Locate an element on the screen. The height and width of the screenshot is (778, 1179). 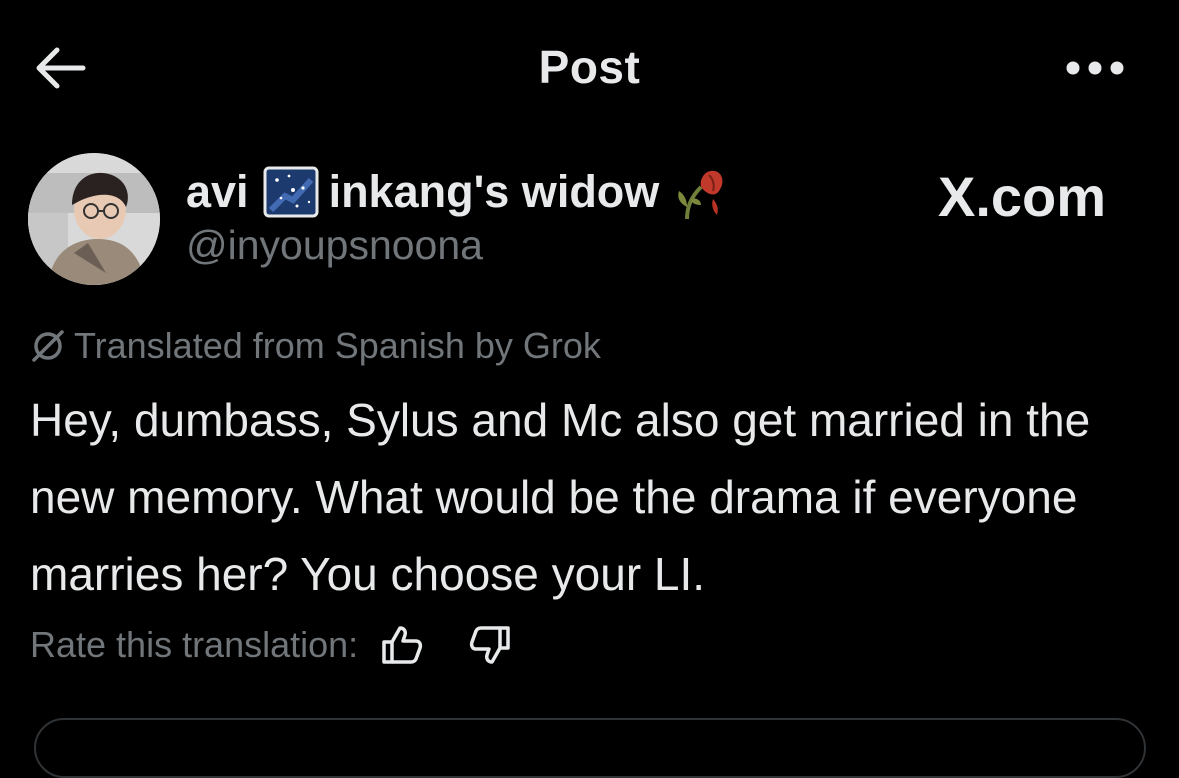
grok-slash-icon is located at coordinates (48, 346).